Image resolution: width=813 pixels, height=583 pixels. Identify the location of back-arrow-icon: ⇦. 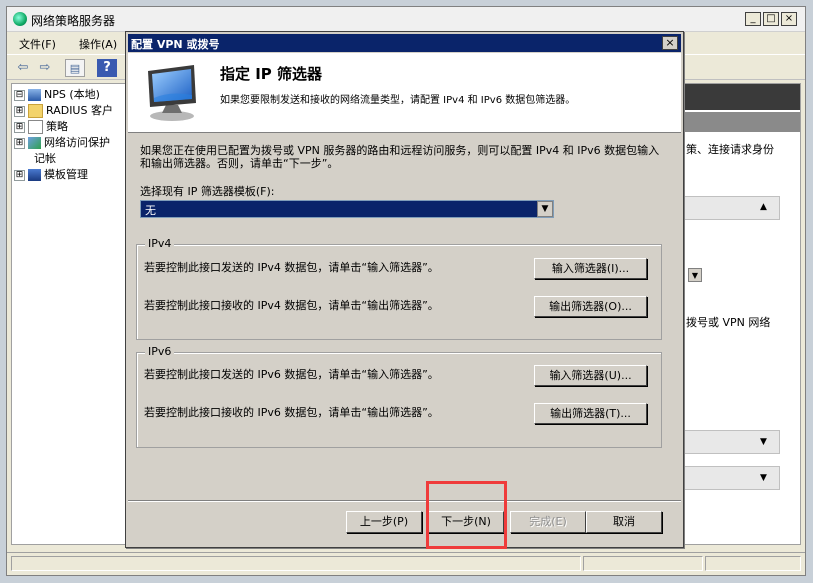
(23, 68).